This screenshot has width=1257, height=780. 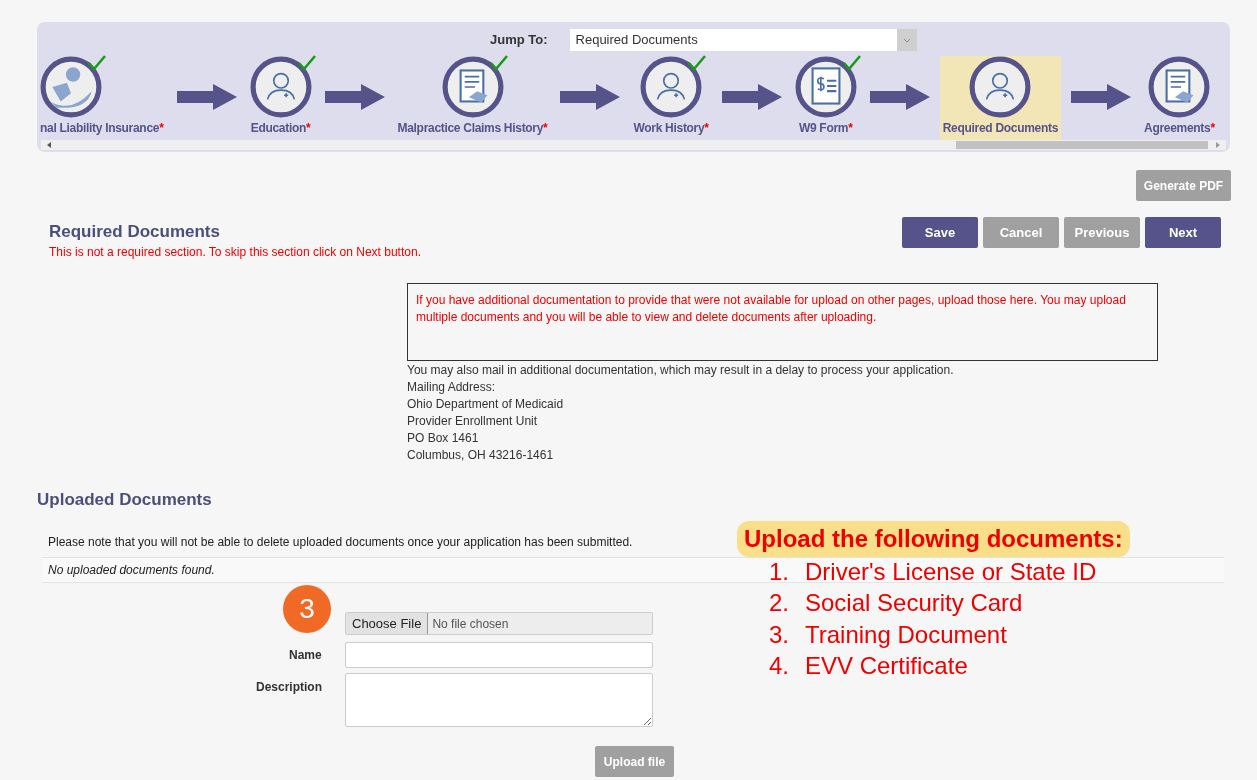 What do you see at coordinates (472, 98) in the screenshot?
I see `wizard-step: Malpractice Claims History*` at bounding box center [472, 98].